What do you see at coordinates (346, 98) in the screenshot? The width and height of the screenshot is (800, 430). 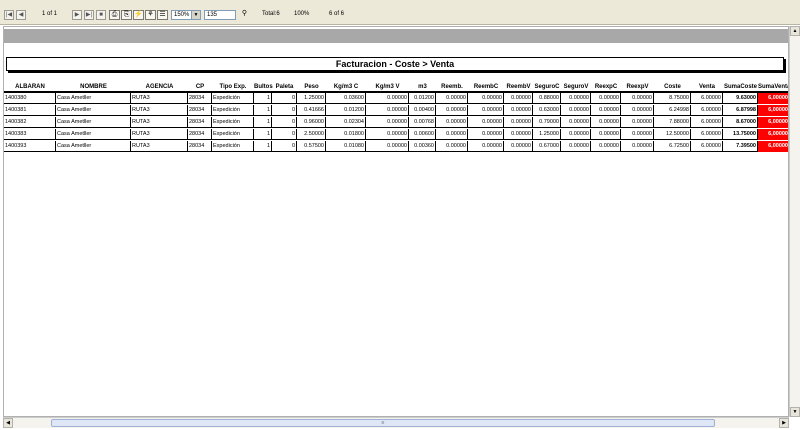 I see `cell-kg-m3-c: 0.03600` at bounding box center [346, 98].